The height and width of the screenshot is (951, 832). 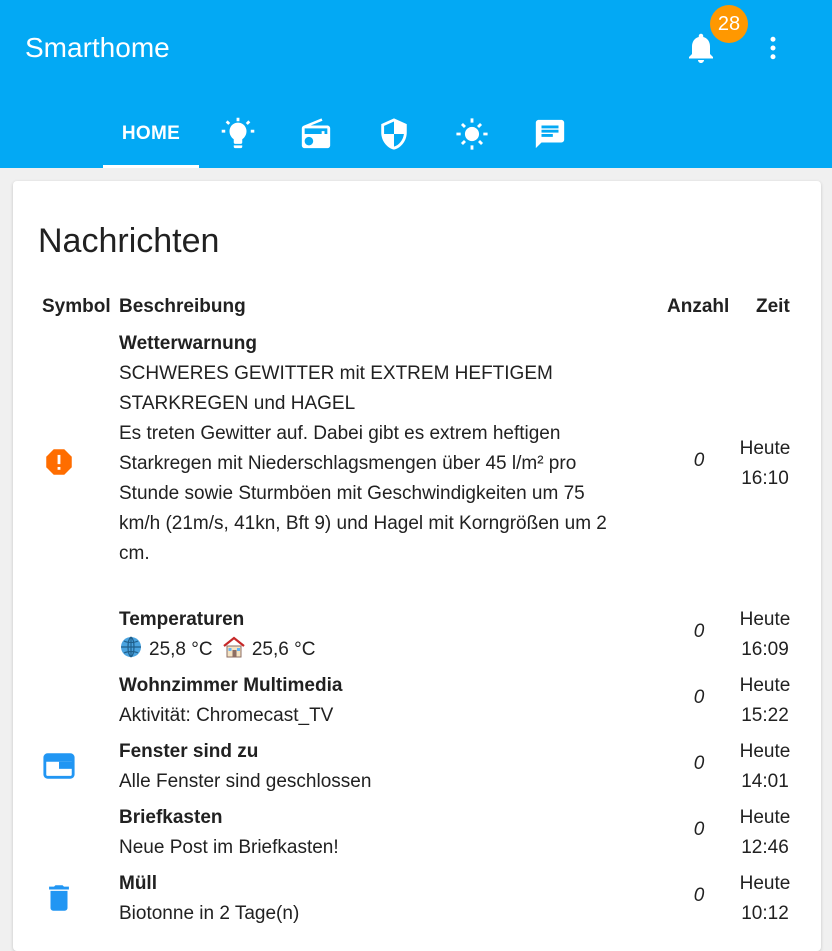 What do you see at coordinates (234, 647) in the screenshot?
I see `house-icon` at bounding box center [234, 647].